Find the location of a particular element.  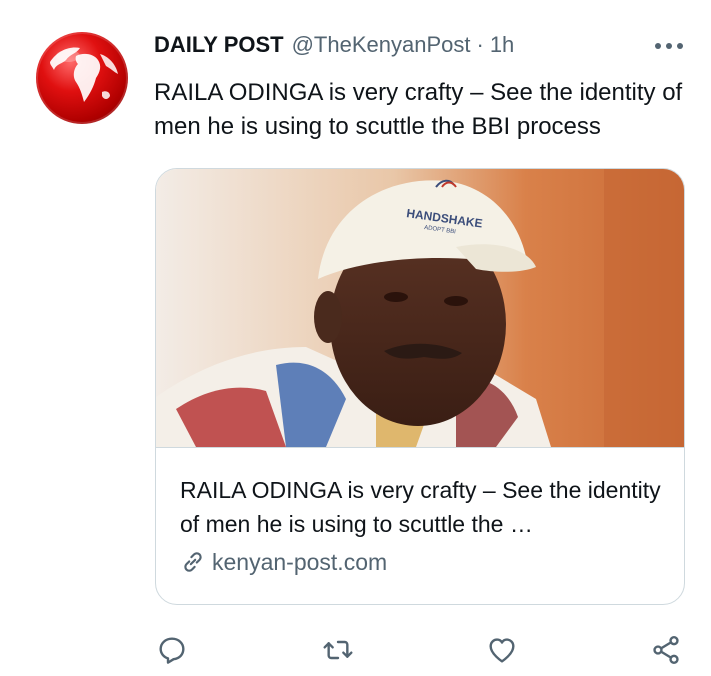

share-button is located at coordinates (666, 650).